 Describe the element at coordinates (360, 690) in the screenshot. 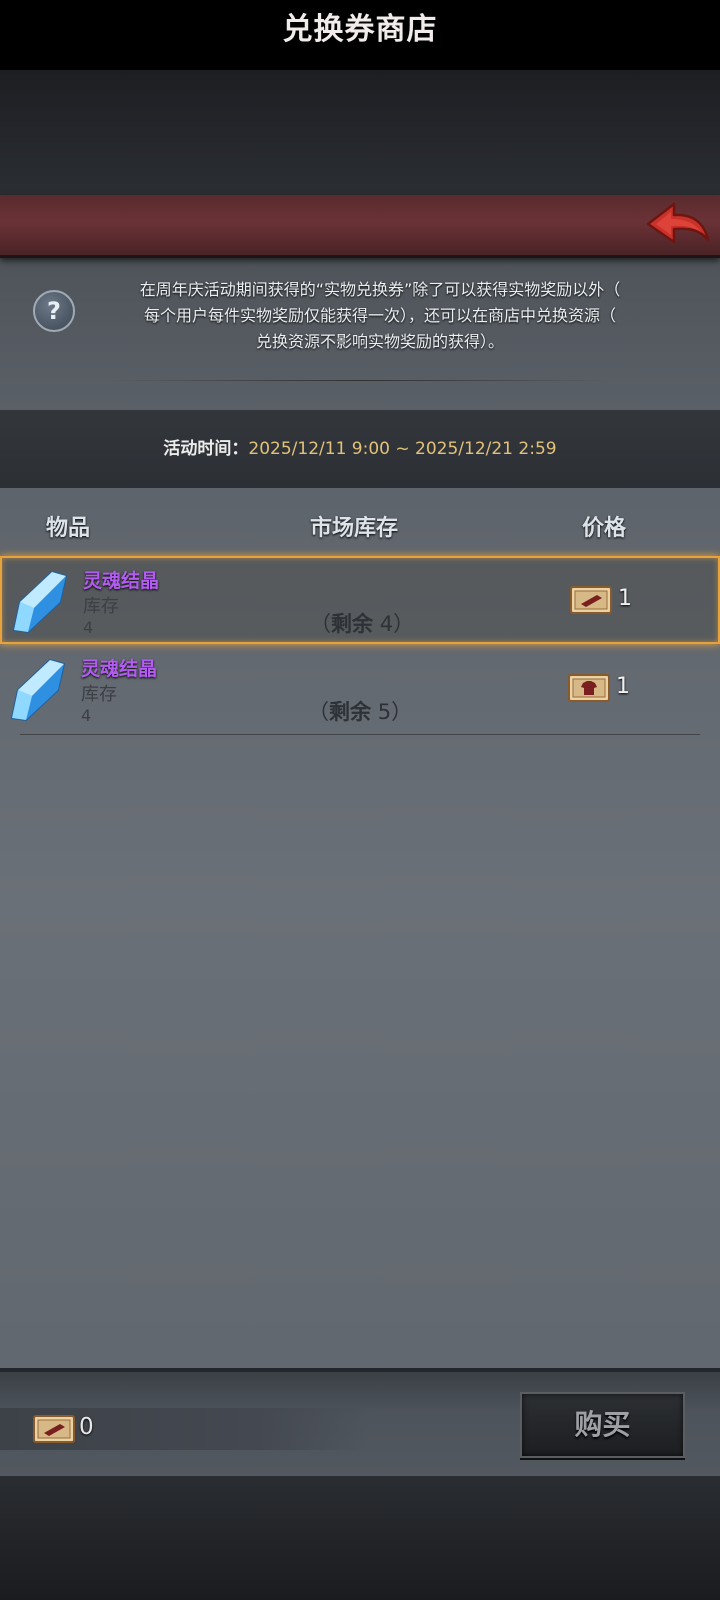

I see `shop-item-row: 灵魂结晶 库存 4 （剩余 5） 1` at that location.